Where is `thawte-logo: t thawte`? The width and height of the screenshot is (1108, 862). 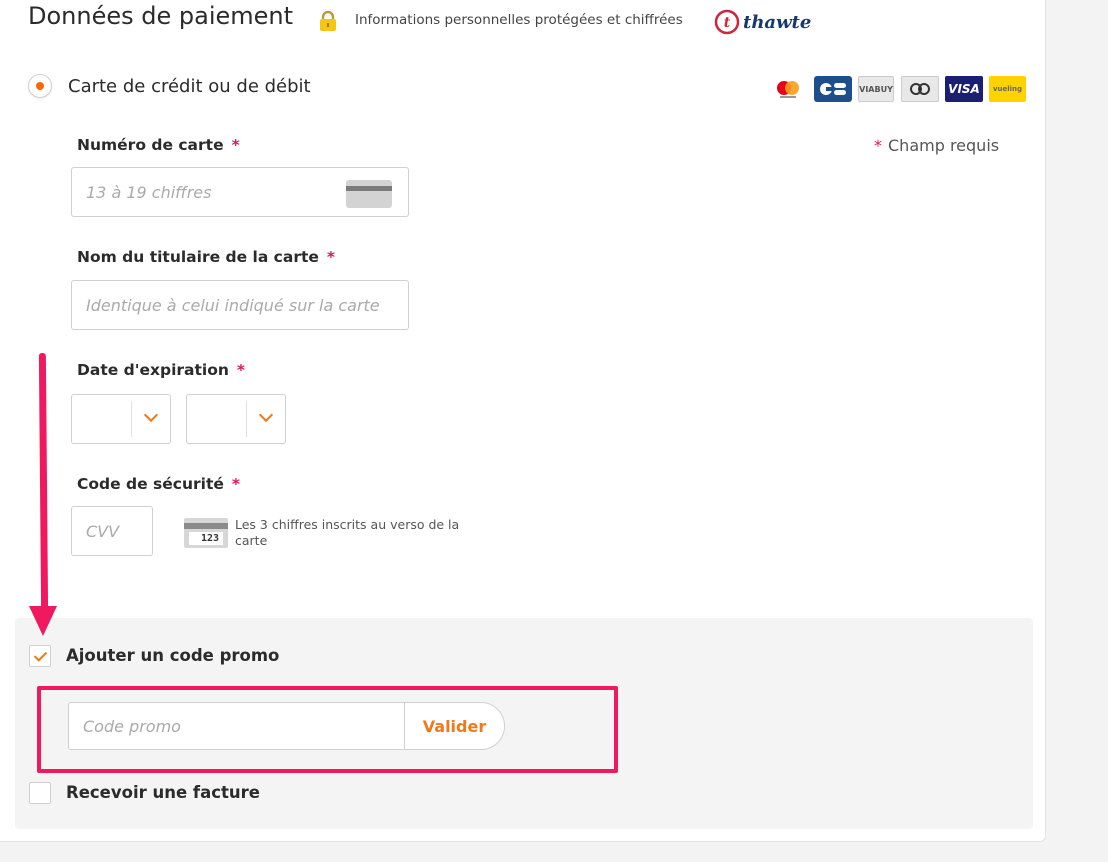 thawte-logo: t thawte is located at coordinates (762, 22).